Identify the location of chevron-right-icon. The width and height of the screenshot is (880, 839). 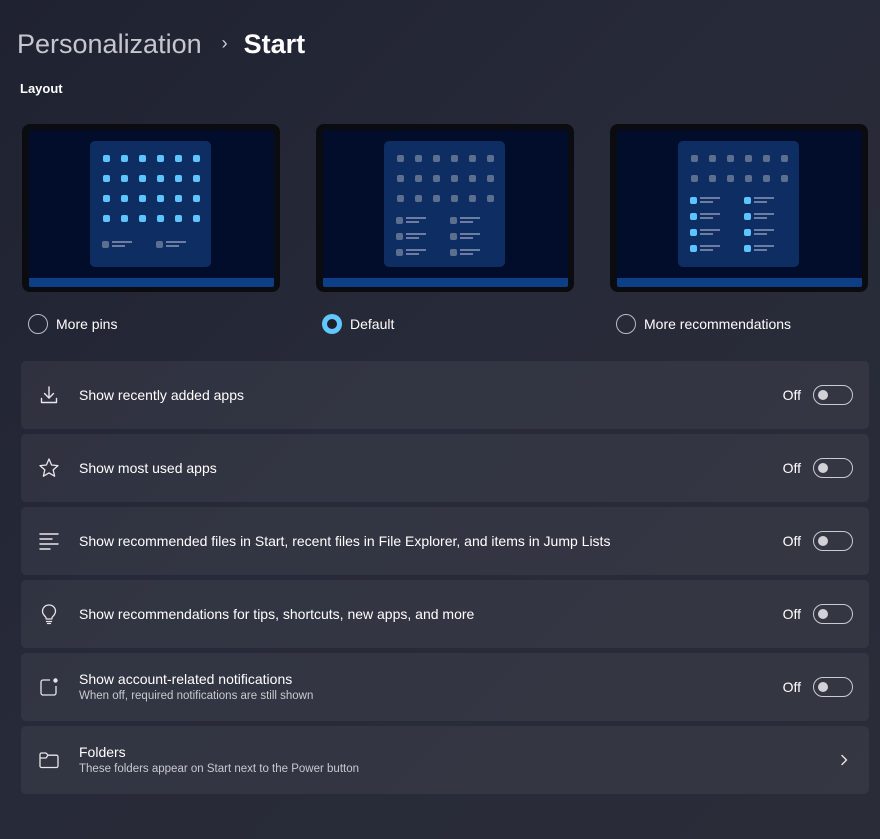
(844, 760).